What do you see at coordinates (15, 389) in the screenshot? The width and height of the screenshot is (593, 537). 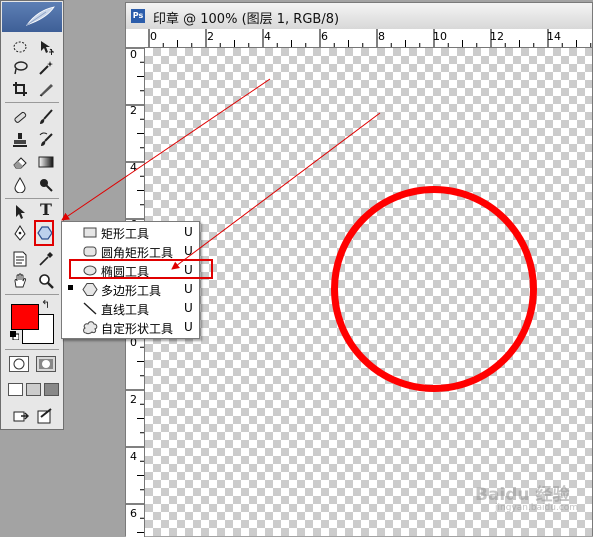 I see `standard-screen-mode-button` at bounding box center [15, 389].